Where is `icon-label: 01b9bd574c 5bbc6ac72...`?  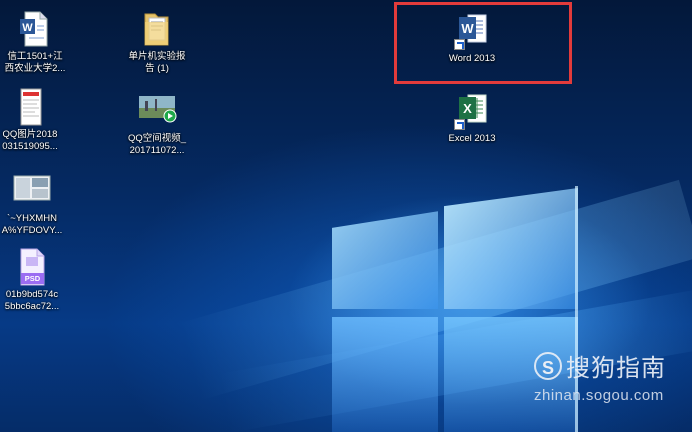 icon-label: 01b9bd574c 5bbc6ac72... is located at coordinates (32, 300).